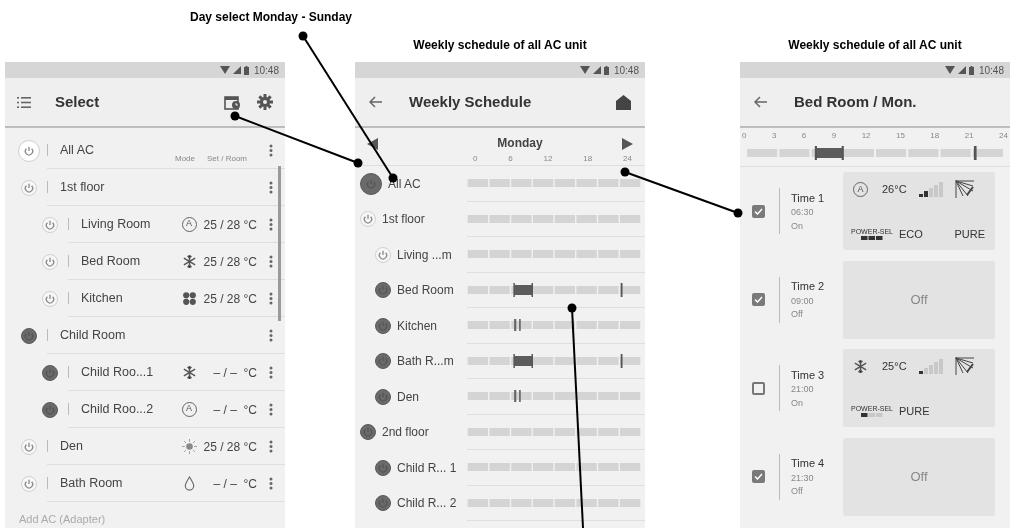 The height and width of the screenshot is (528, 1016). I want to click on option-label: PURE, so click(969, 234).